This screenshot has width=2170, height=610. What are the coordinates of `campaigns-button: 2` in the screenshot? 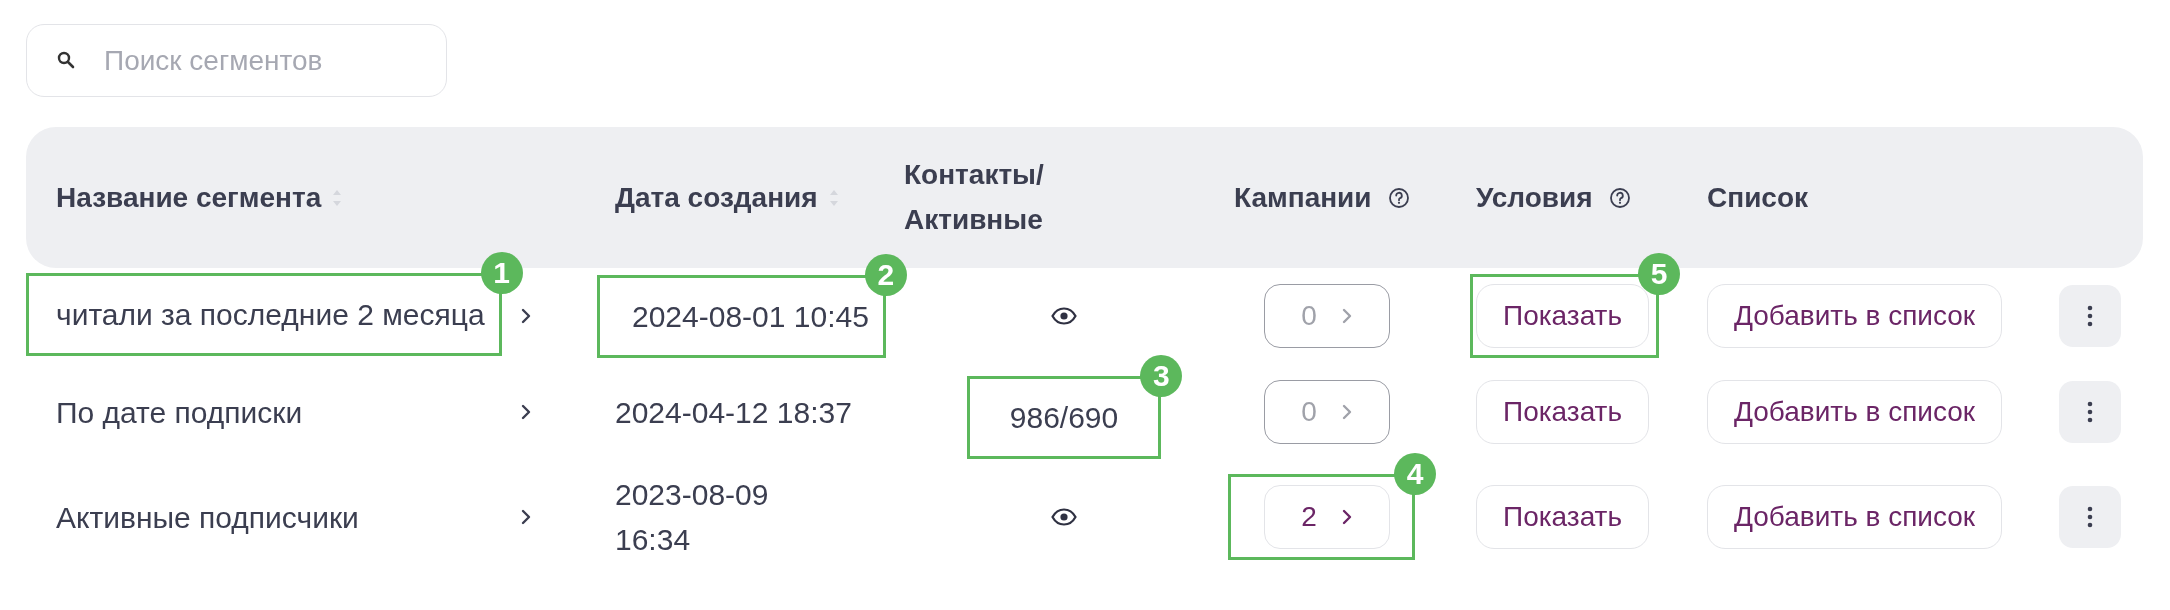 It's located at (1327, 517).